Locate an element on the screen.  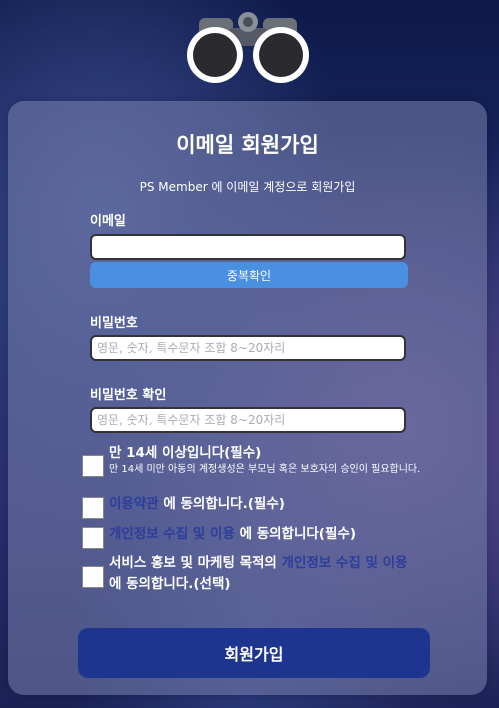
marketing-agree-suffix: 에 동의합니다.(선택) is located at coordinates (170, 584).